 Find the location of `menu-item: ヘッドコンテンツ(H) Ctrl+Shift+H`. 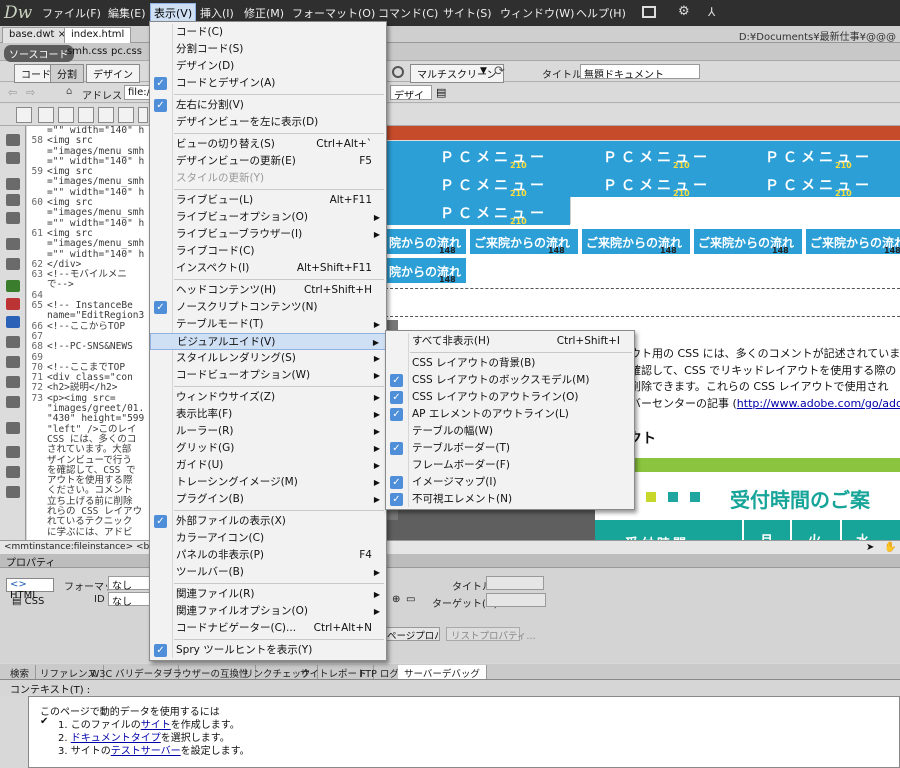

menu-item: ヘッドコンテンツ(H) Ctrl+Shift+H is located at coordinates (268, 290).